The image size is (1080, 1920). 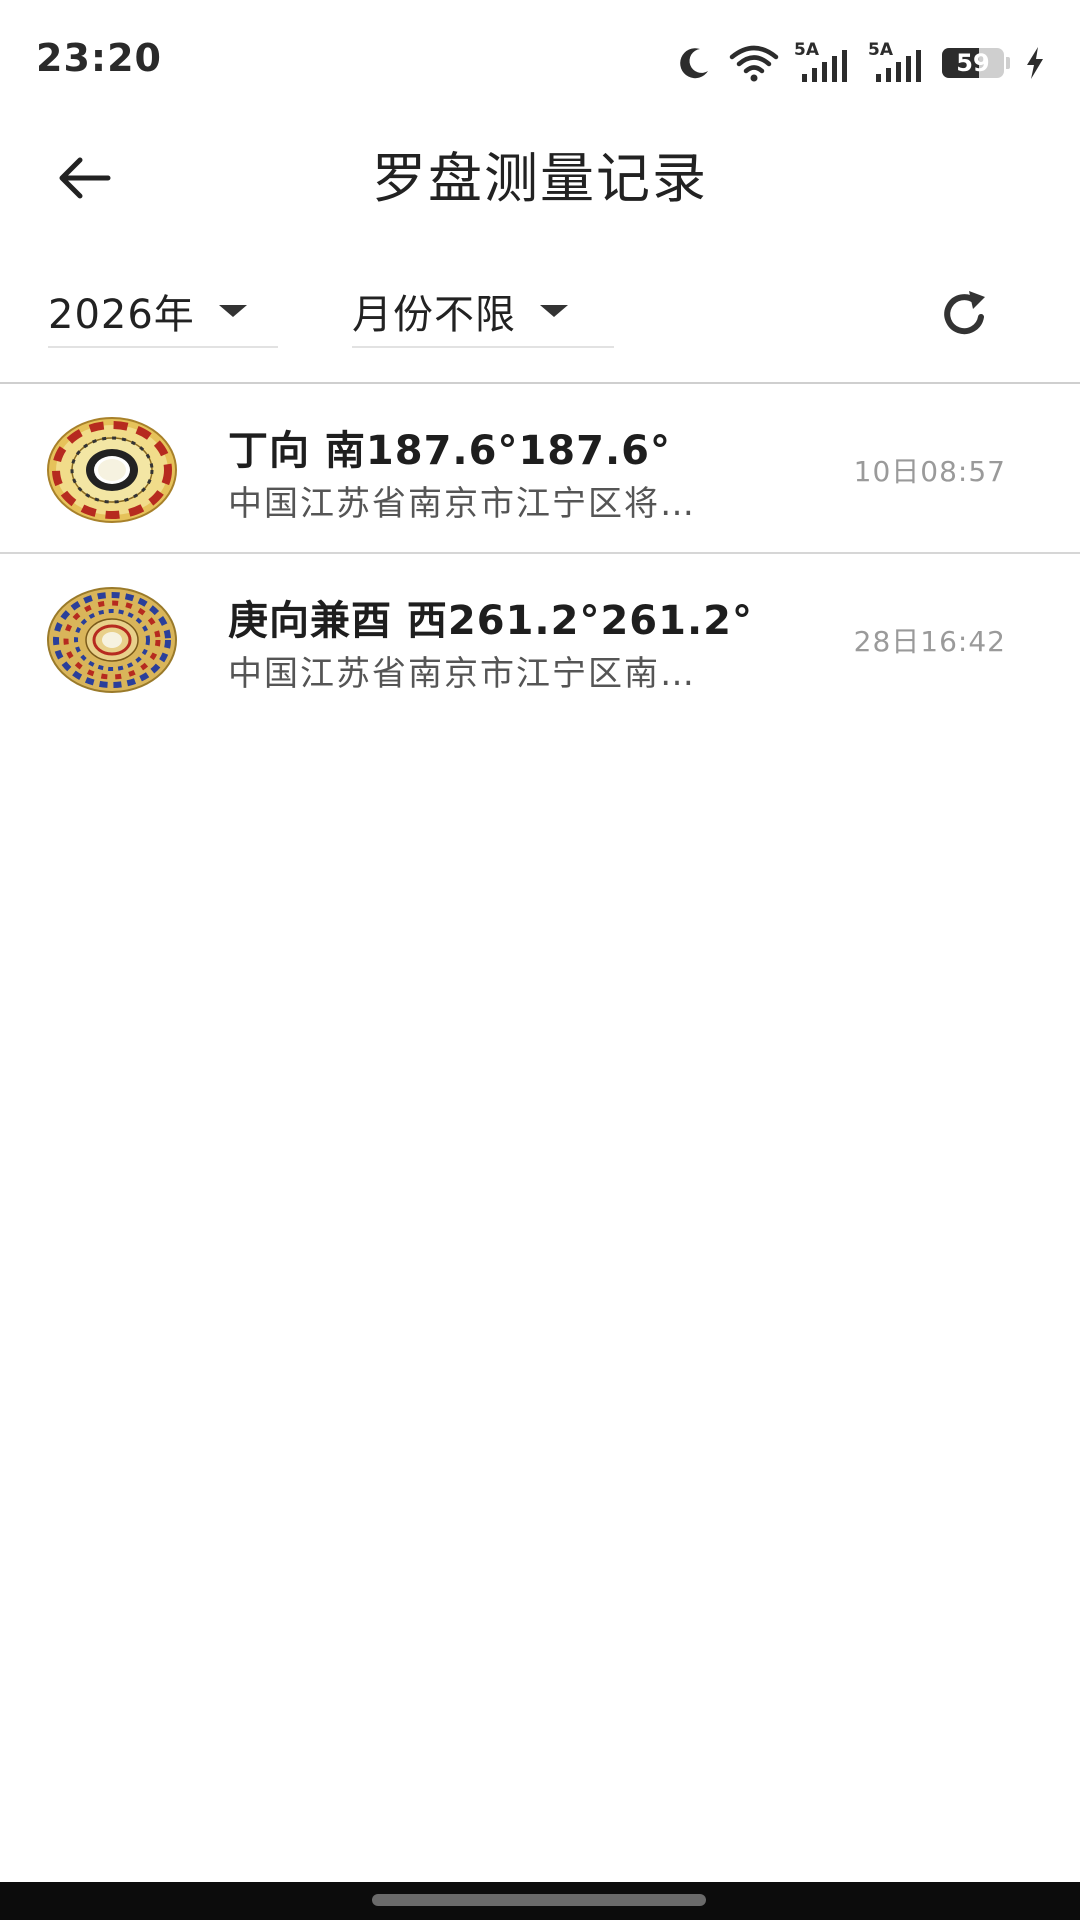 What do you see at coordinates (694, 63) in the screenshot?
I see `moon-icon` at bounding box center [694, 63].